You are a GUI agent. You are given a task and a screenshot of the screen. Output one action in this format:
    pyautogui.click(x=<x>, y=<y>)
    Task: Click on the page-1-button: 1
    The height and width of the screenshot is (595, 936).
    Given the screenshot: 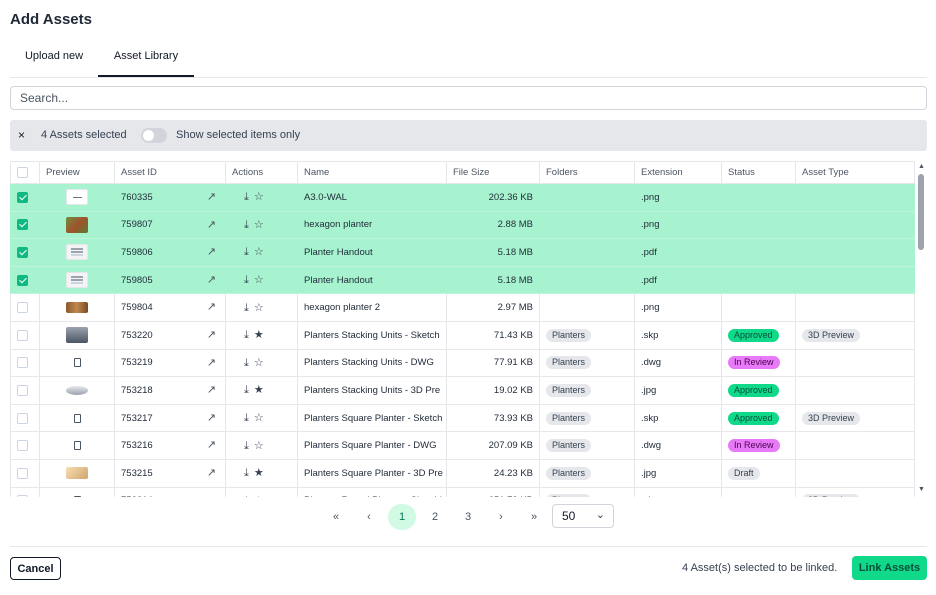 What is the action you would take?
    pyautogui.click(x=402, y=517)
    